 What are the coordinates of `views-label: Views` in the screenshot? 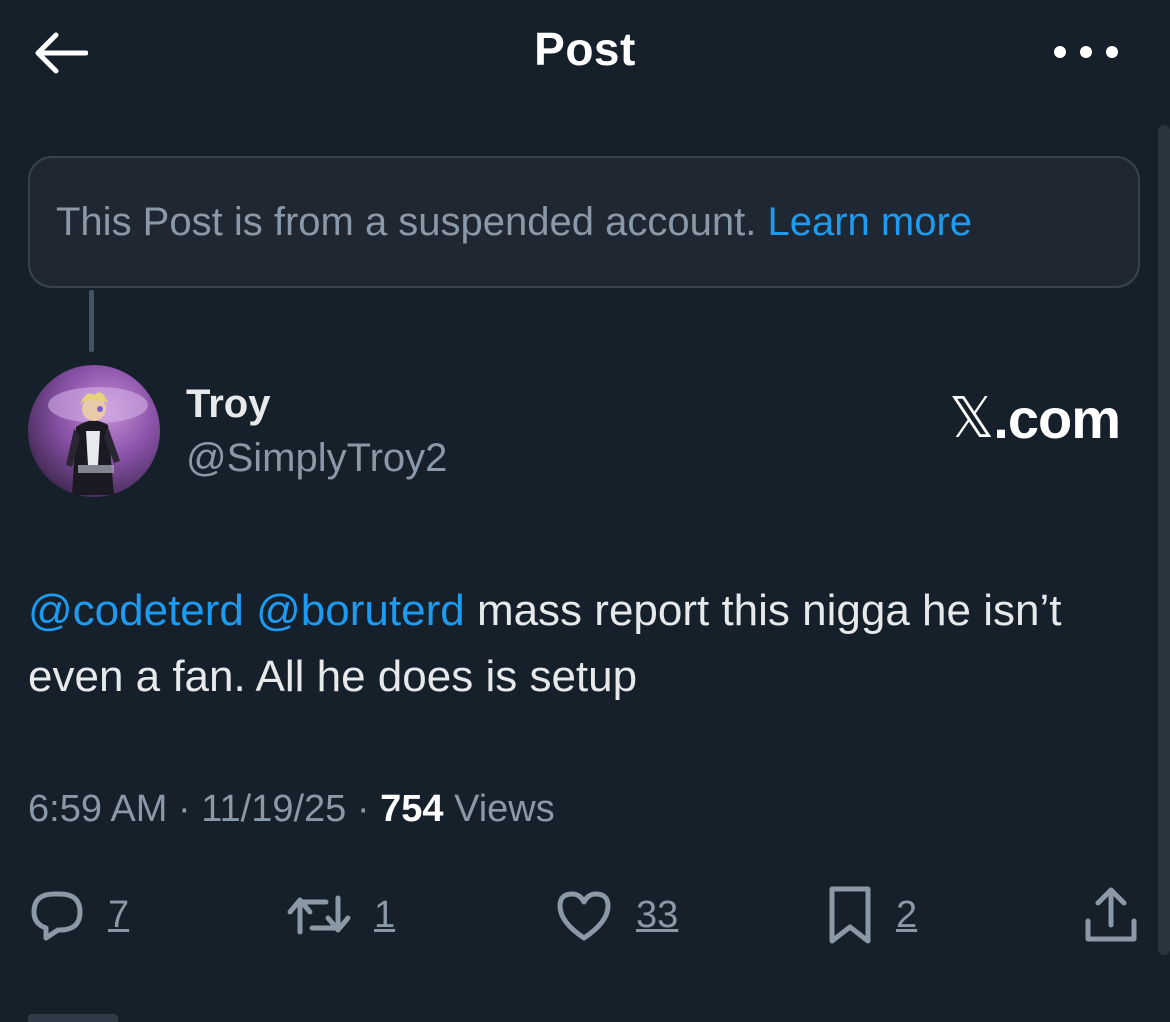 It's located at (504, 809).